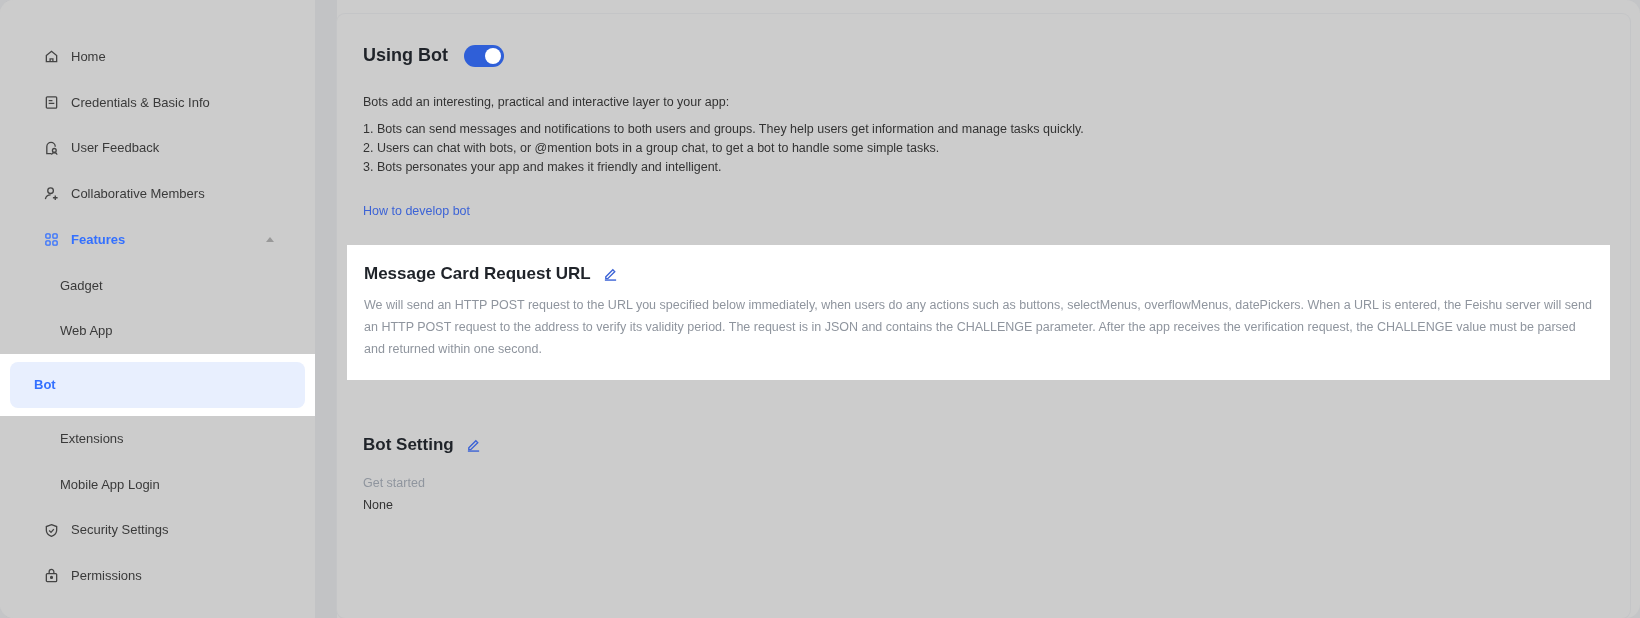 This screenshot has height=618, width=1640. I want to click on field-label: Get started, so click(394, 483).